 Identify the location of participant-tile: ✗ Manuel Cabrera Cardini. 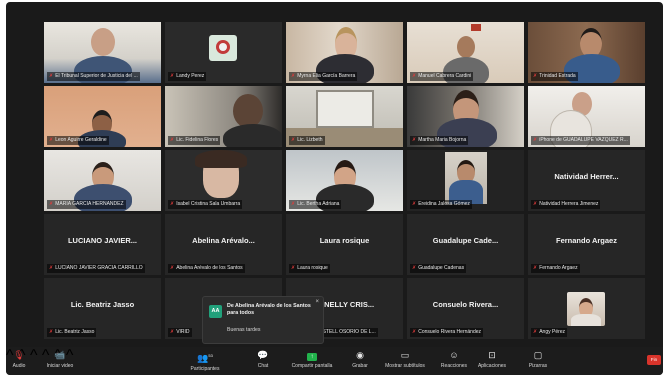
(465, 52).